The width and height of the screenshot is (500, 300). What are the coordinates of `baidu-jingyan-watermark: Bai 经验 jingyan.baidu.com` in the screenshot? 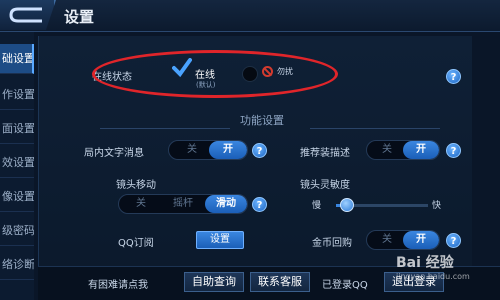 It's located at (433, 266).